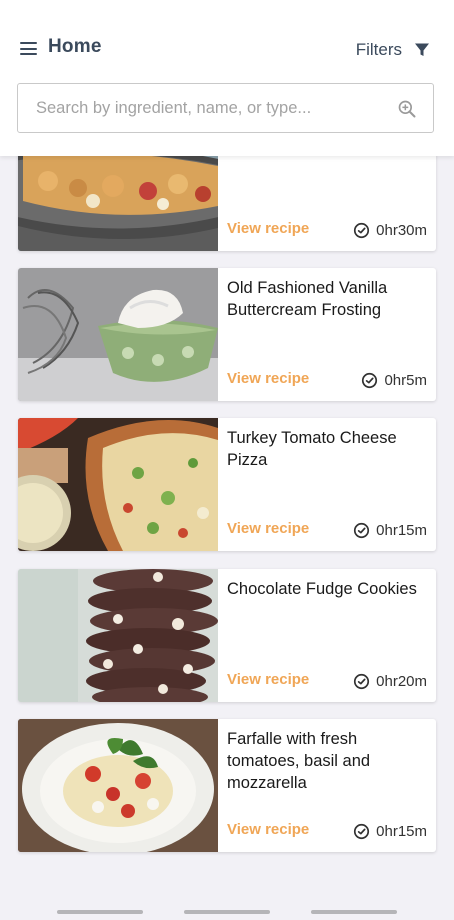 This screenshot has width=454, height=920. I want to click on filters-button: Filters, so click(393, 50).